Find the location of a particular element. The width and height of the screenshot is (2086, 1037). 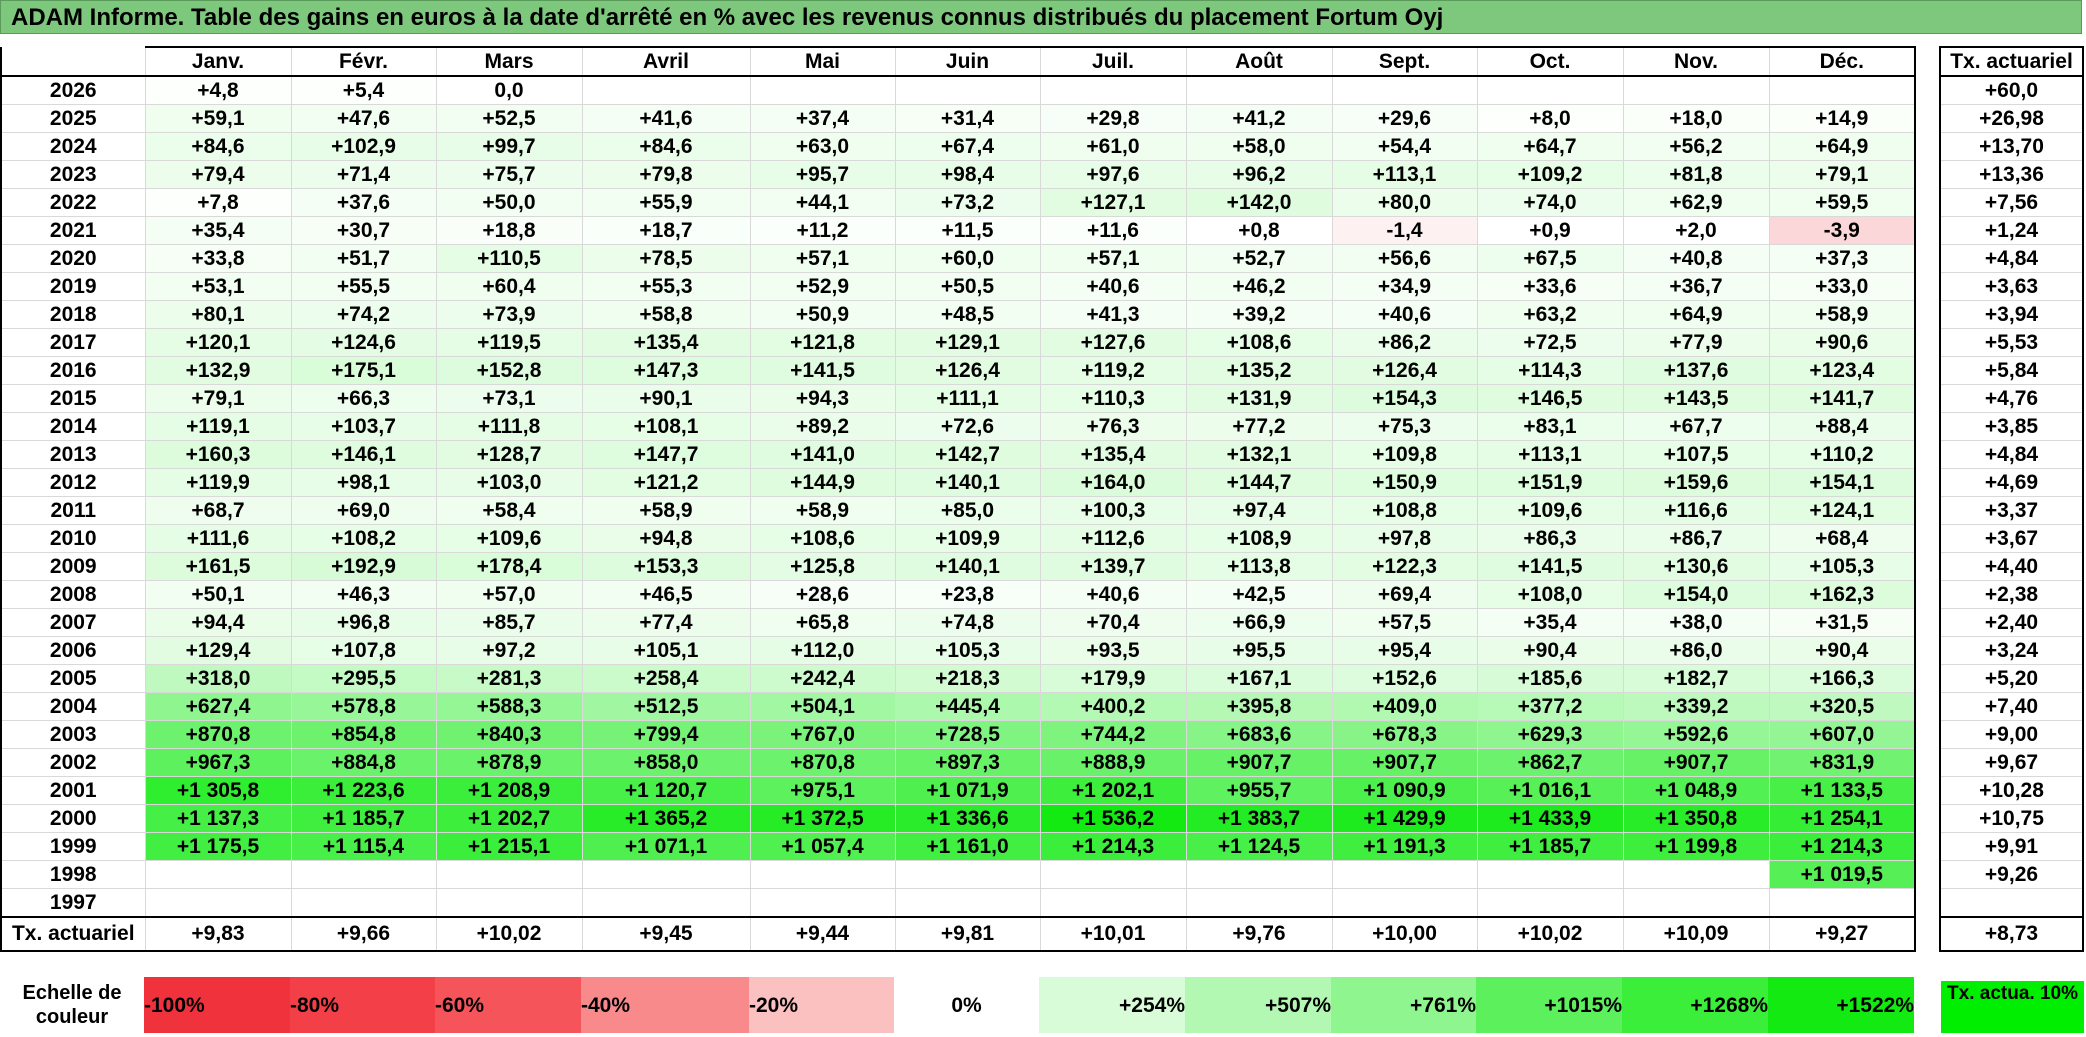

gain-cell: +67,5 is located at coordinates (1550, 258).